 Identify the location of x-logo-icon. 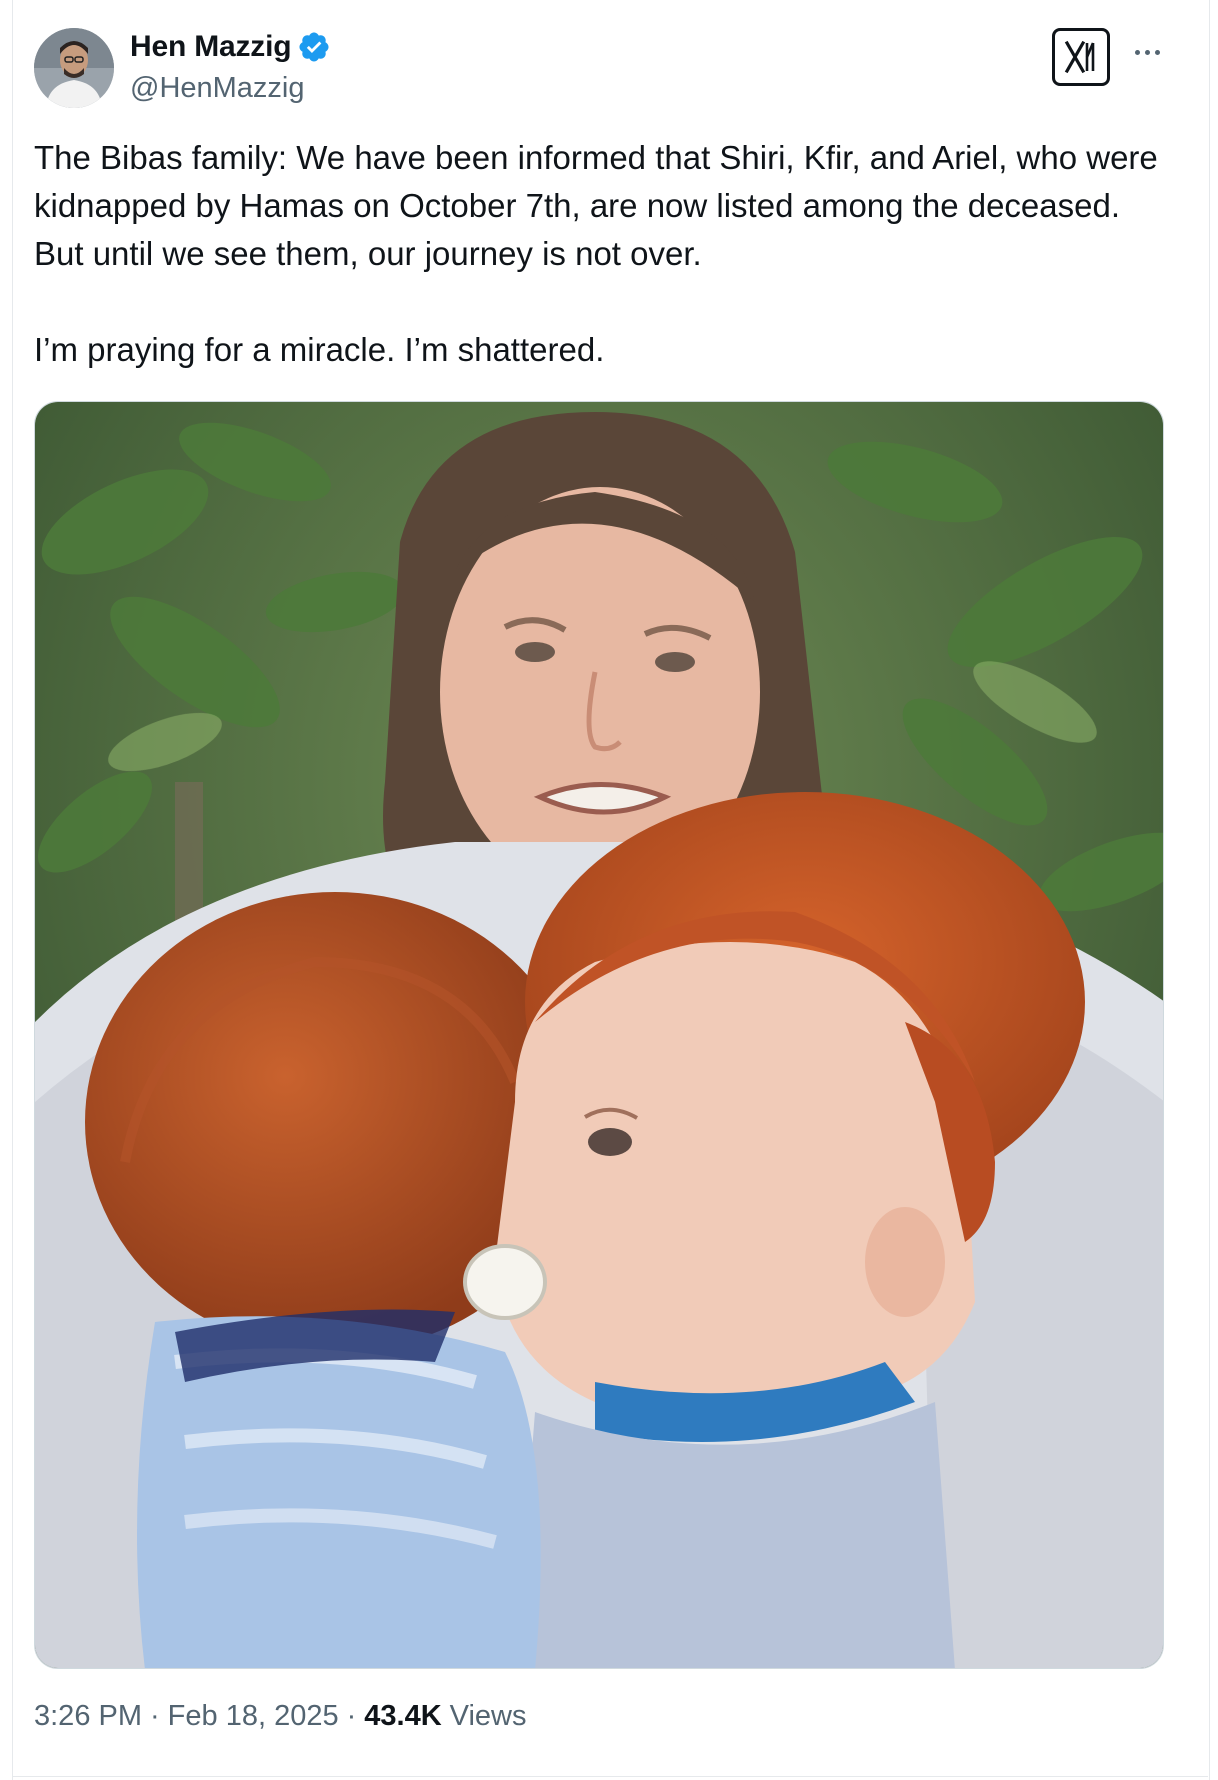
(1081, 57).